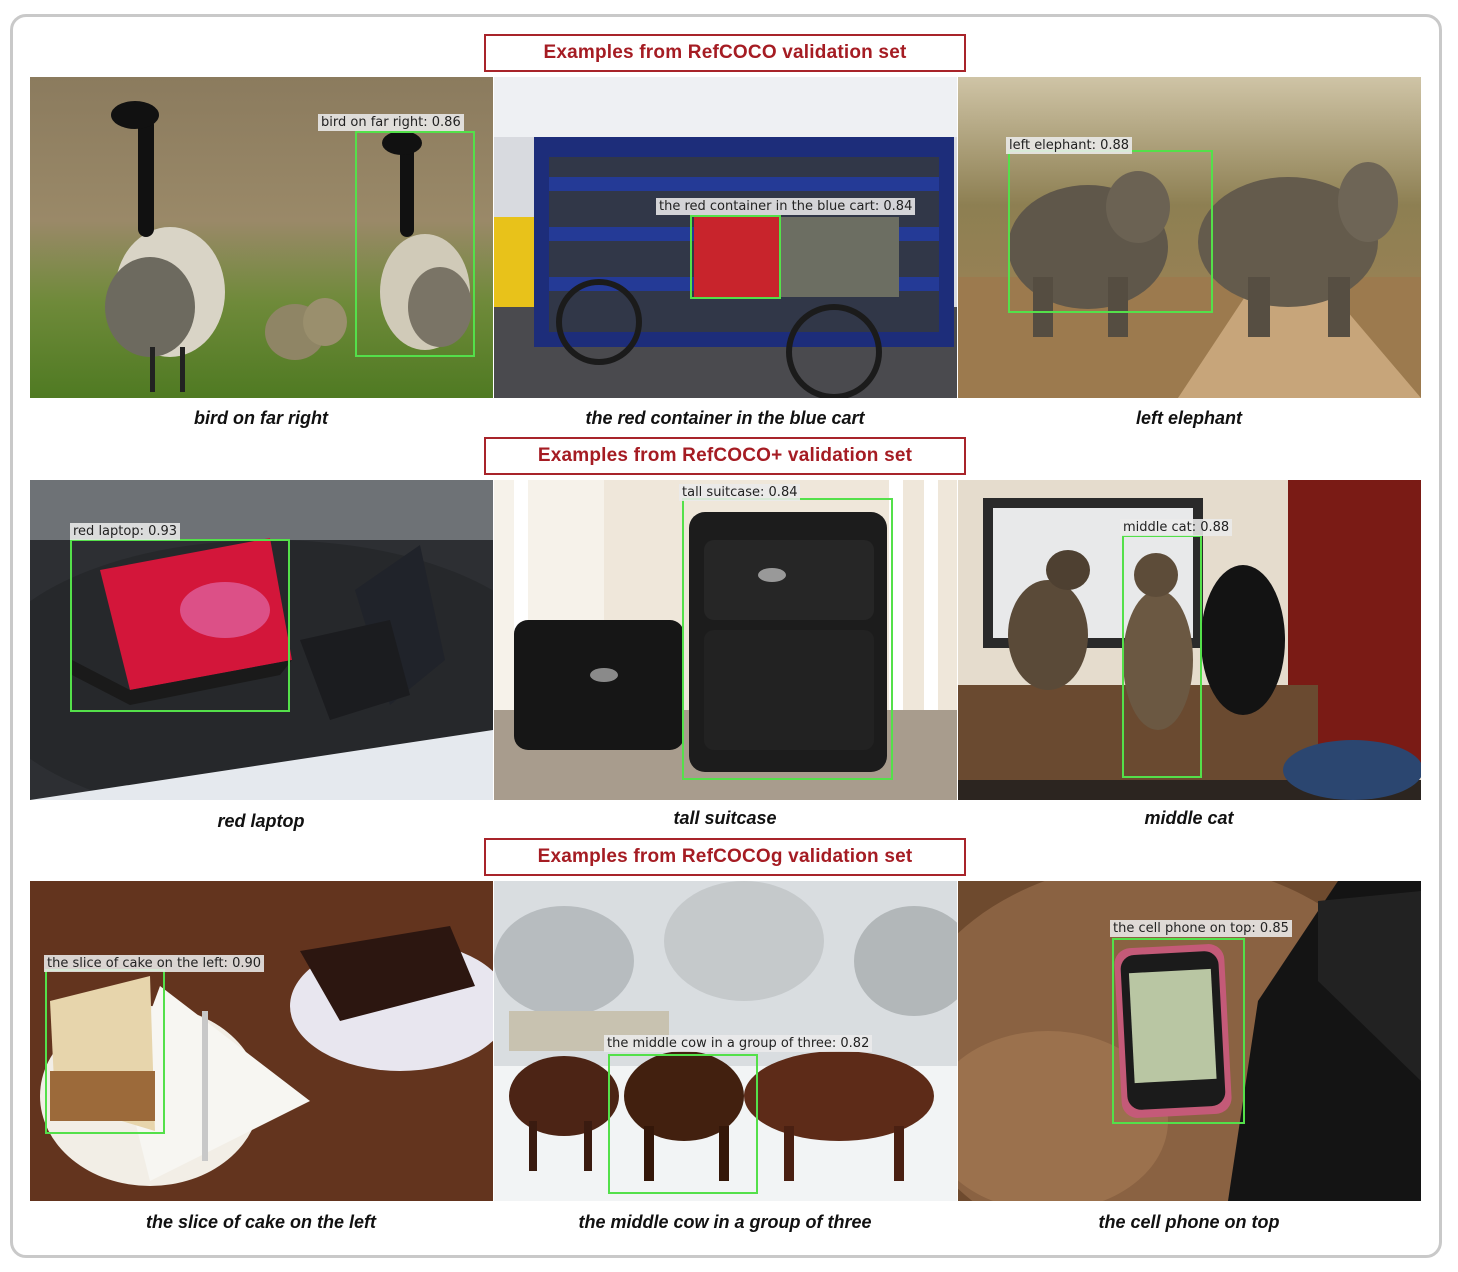  What do you see at coordinates (1188, 418) in the screenshot?
I see `caption: left elephant` at bounding box center [1188, 418].